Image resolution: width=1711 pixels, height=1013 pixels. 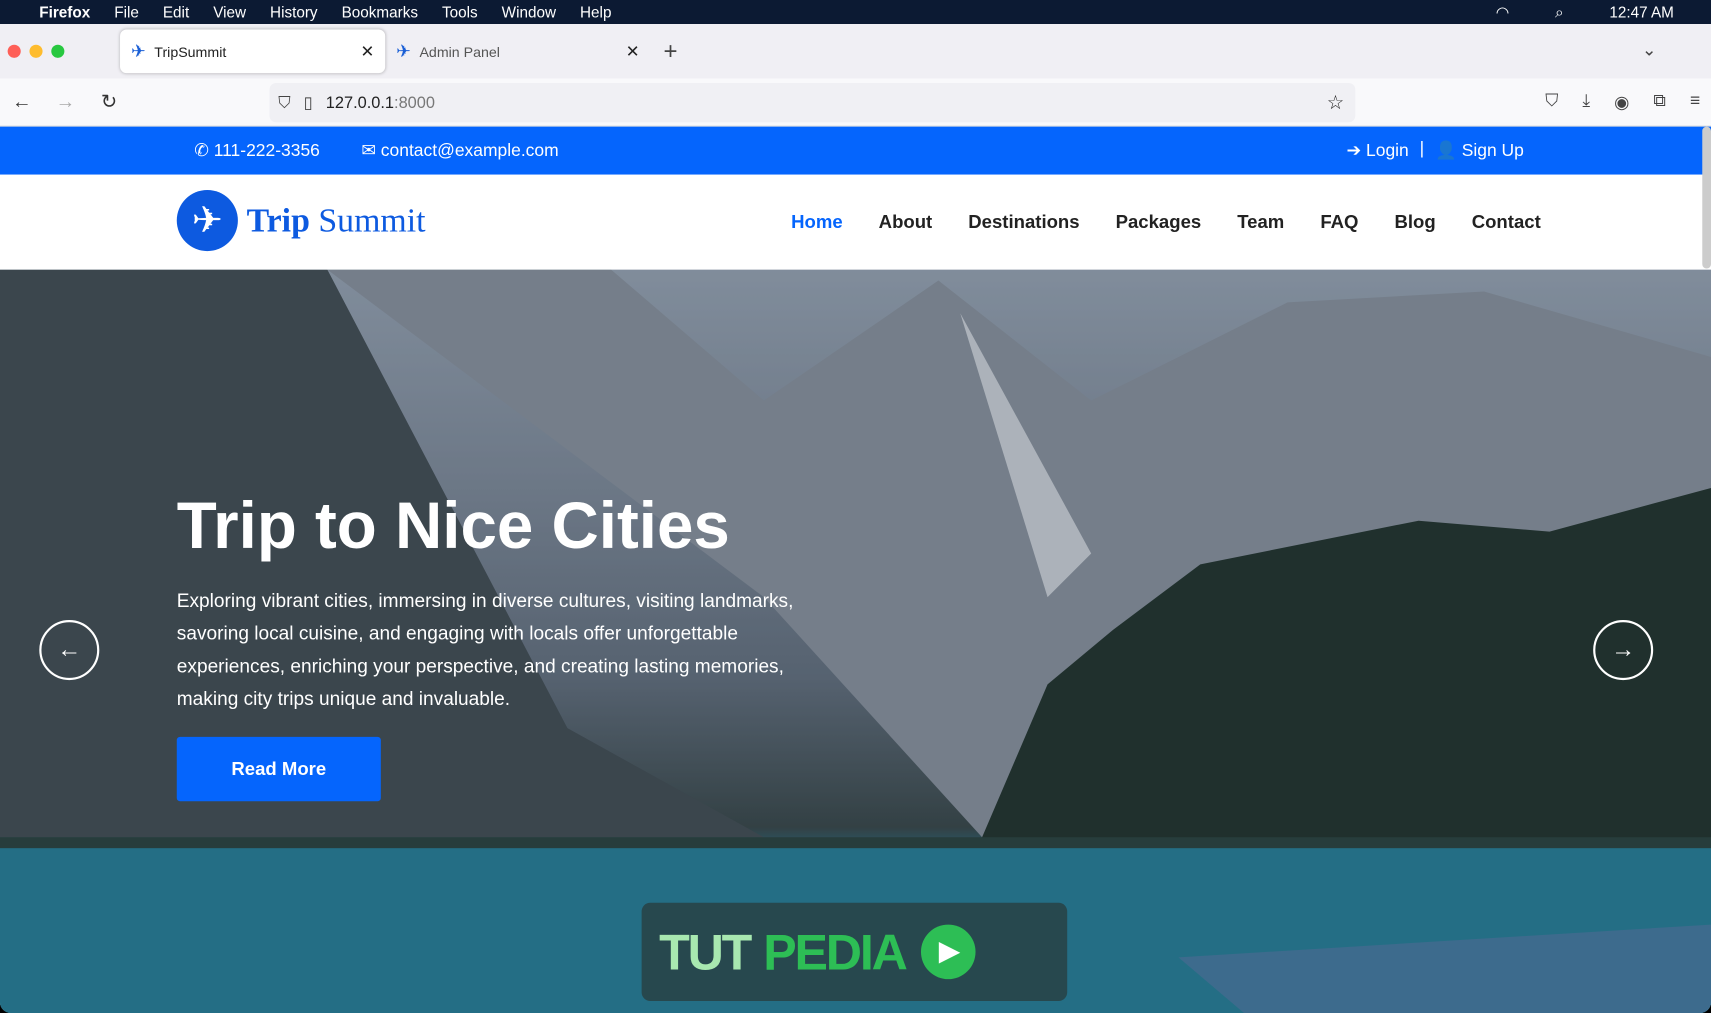 What do you see at coordinates (1260, 222) in the screenshot?
I see `nav-team: Team` at bounding box center [1260, 222].